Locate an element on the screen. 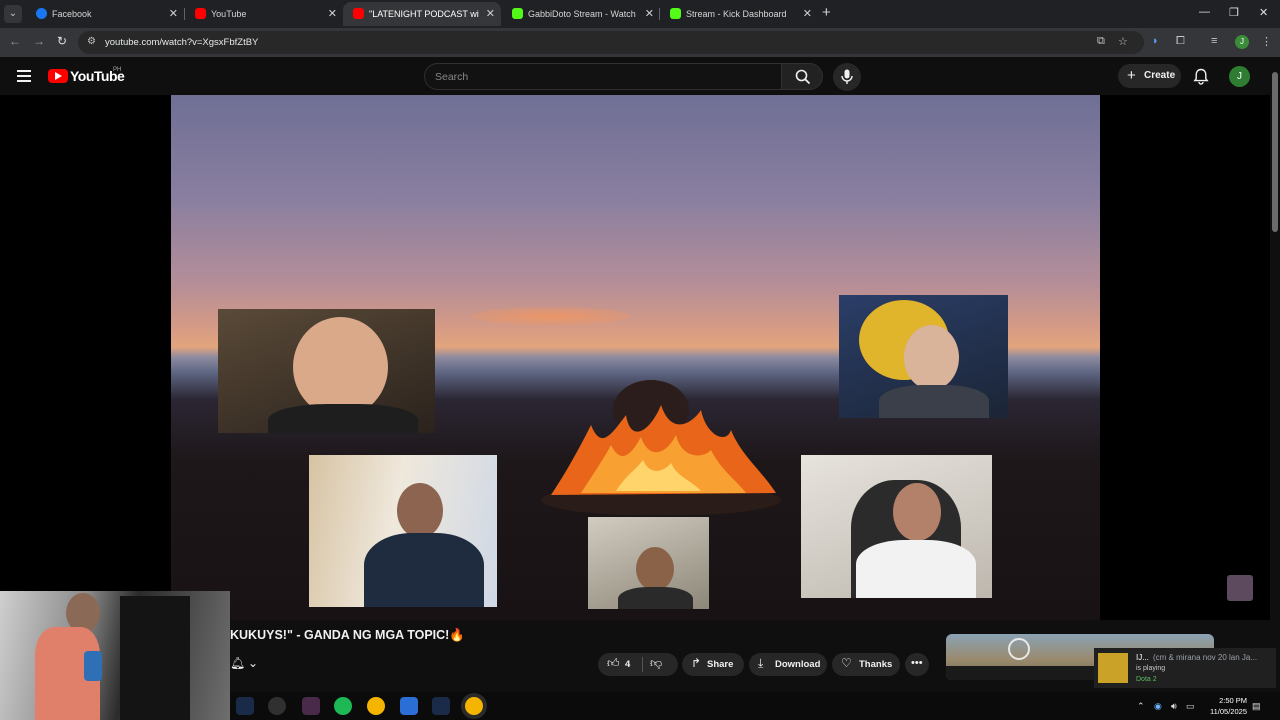 Image resolution: width=1280 pixels, height=720 pixels. bookmark-star-icon: ☆ is located at coordinates (1123, 41).